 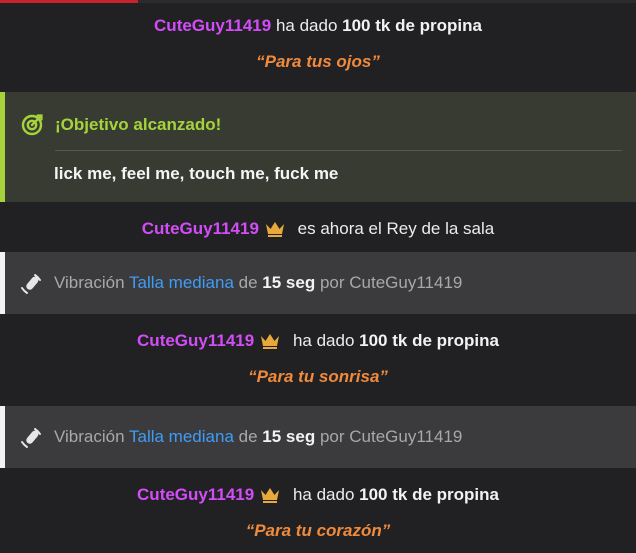 I want to click on goal-title: ¡Objetivo alcanzado!, so click(x=138, y=124).